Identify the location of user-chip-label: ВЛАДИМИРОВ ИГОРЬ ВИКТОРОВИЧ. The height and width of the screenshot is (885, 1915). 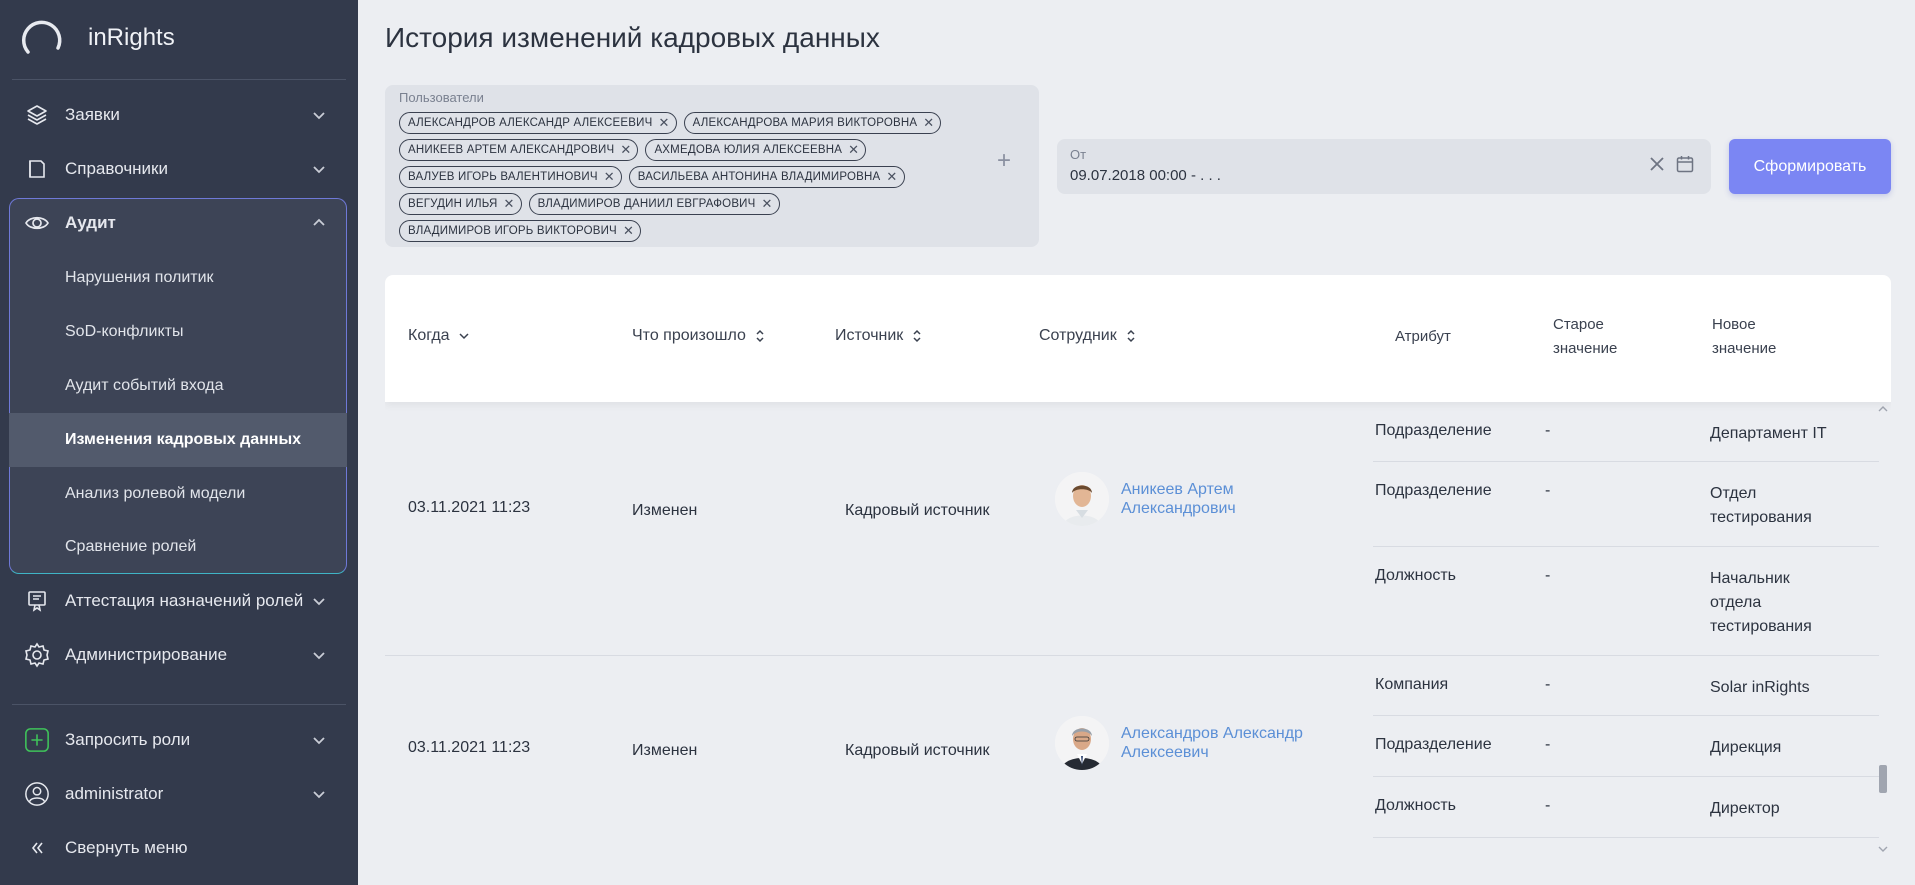
(512, 231).